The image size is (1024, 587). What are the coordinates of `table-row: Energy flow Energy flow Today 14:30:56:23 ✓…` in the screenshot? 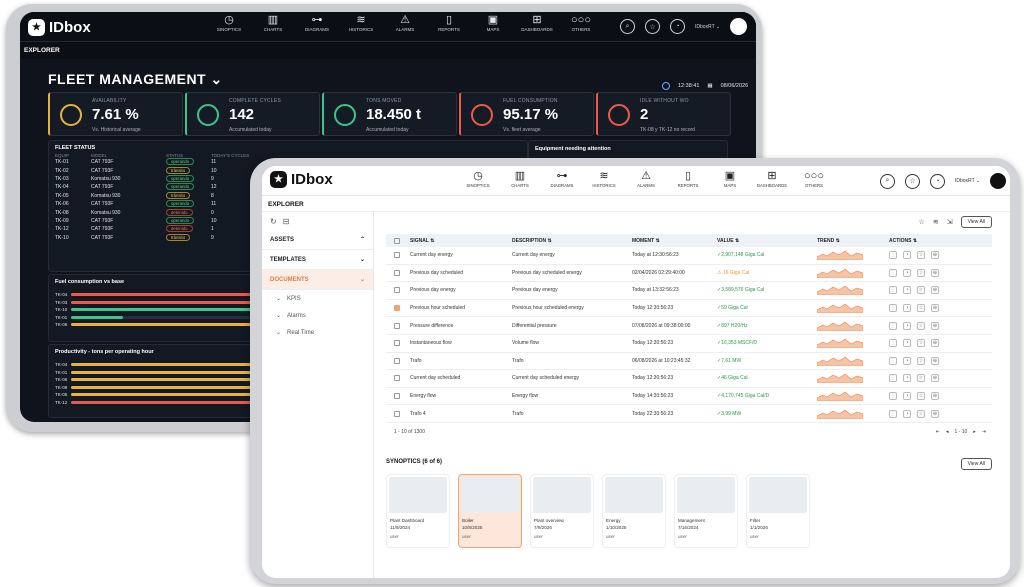 It's located at (689, 397).